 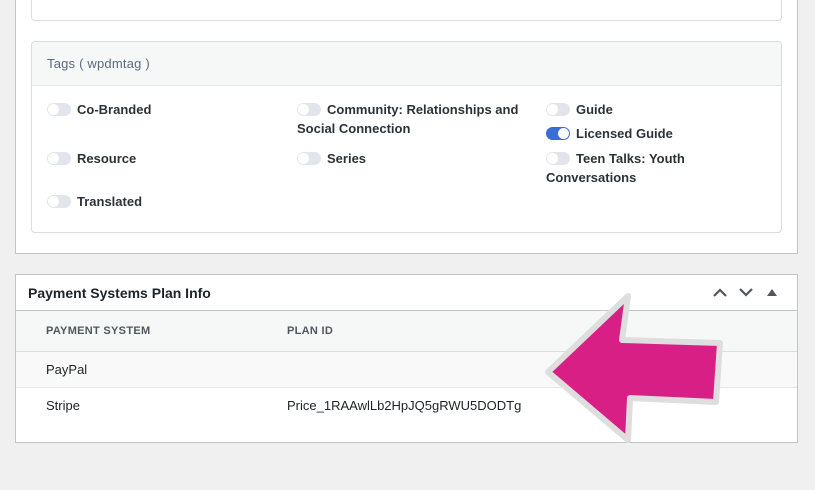 I want to click on annotation-arrow, so click(x=634, y=368).